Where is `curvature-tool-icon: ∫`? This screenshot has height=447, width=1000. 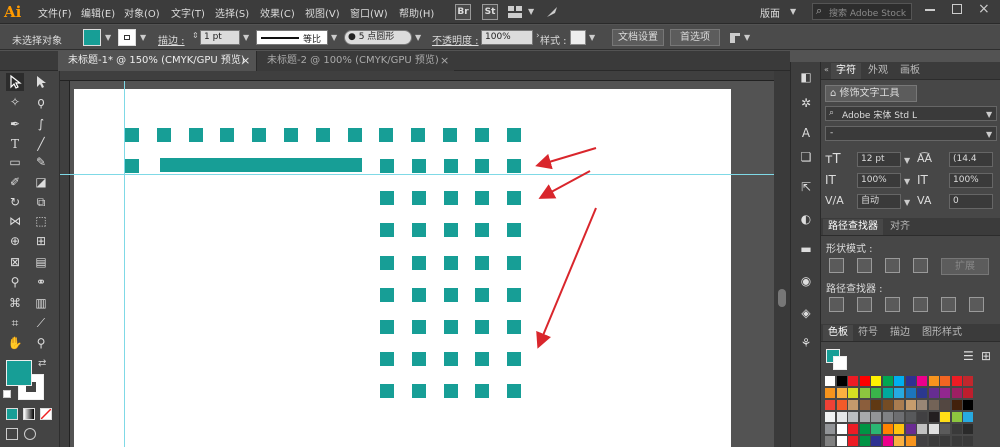
curvature-tool-icon: ∫ is located at coordinates (41, 124).